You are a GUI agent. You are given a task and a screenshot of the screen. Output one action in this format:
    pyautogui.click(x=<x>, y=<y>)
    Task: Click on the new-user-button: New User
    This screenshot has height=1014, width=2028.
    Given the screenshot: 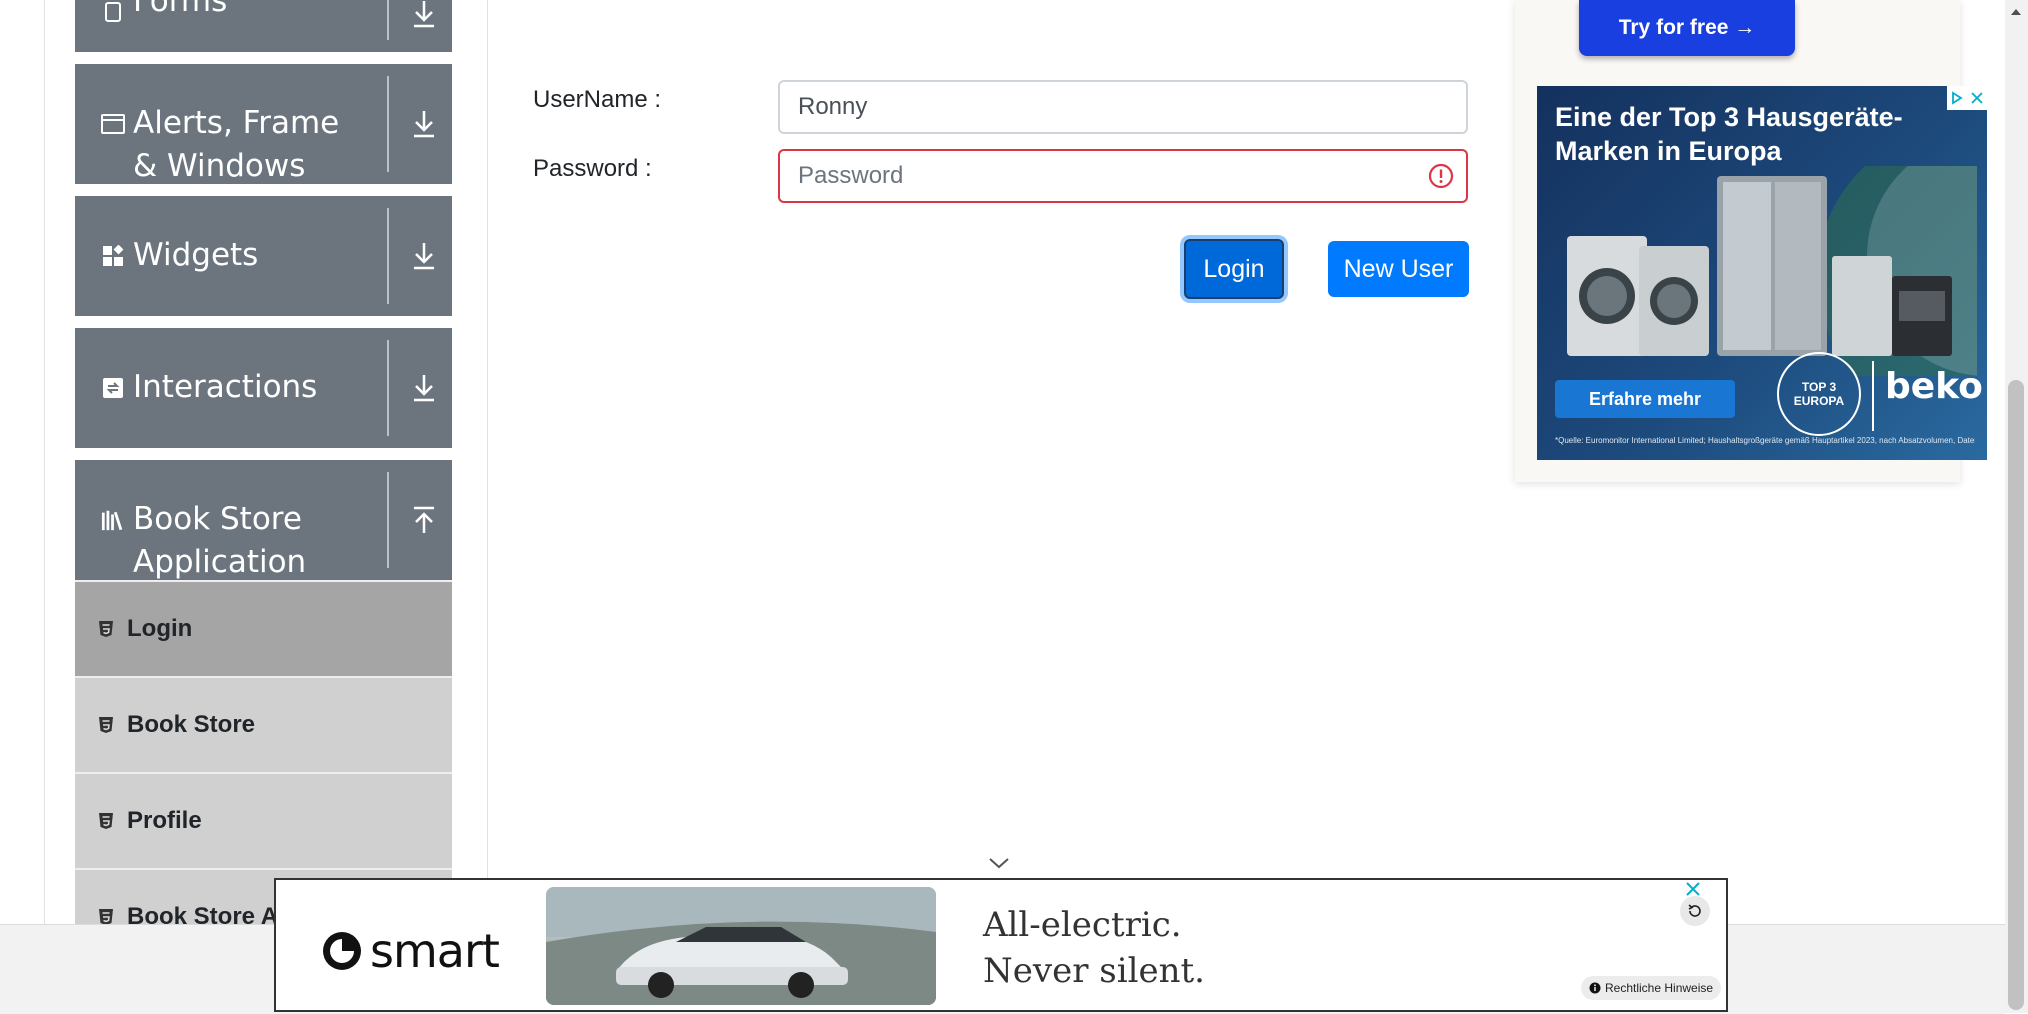 What is the action you would take?
    pyautogui.click(x=1398, y=269)
    